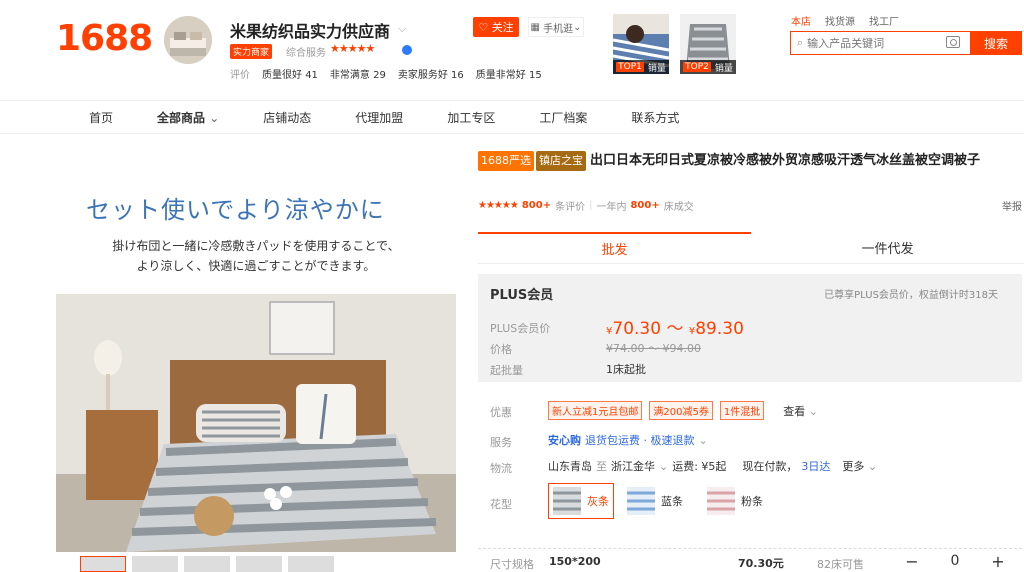 The image size is (1024, 572). I want to click on tab-dropship: 一件代发, so click(887, 247).